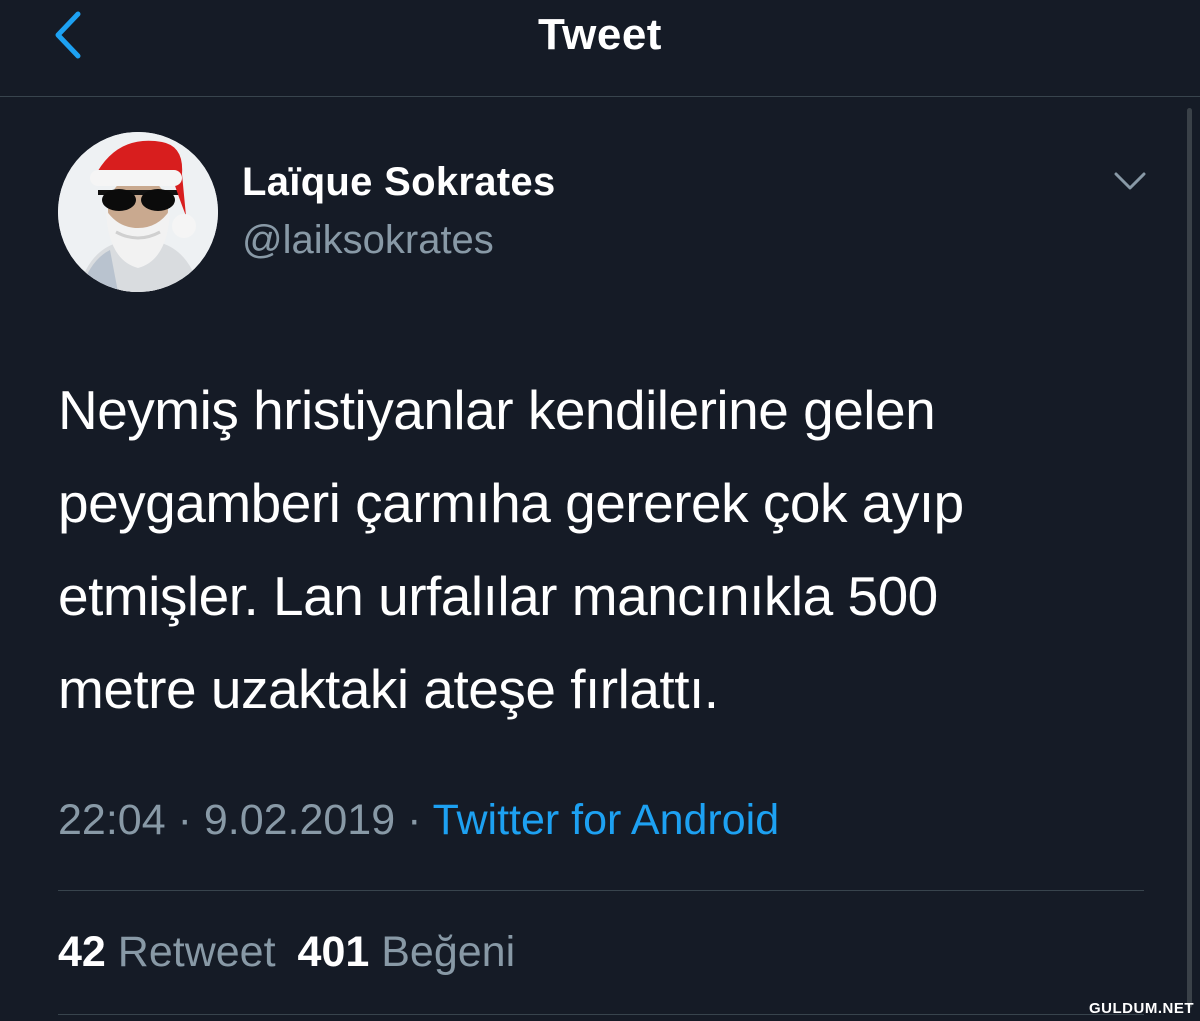 The width and height of the screenshot is (1200, 1021). Describe the element at coordinates (600, 34) in the screenshot. I see `page-title: Tweet` at that location.